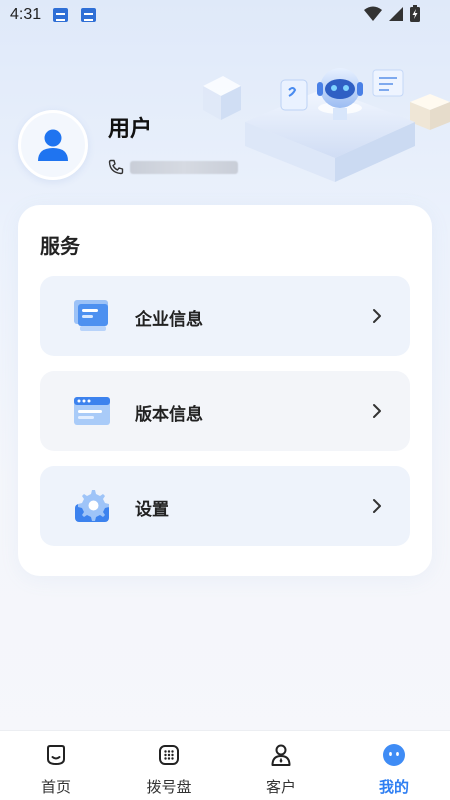 This screenshot has width=450, height=800. What do you see at coordinates (373, 13) in the screenshot?
I see `wifi-icon` at bounding box center [373, 13].